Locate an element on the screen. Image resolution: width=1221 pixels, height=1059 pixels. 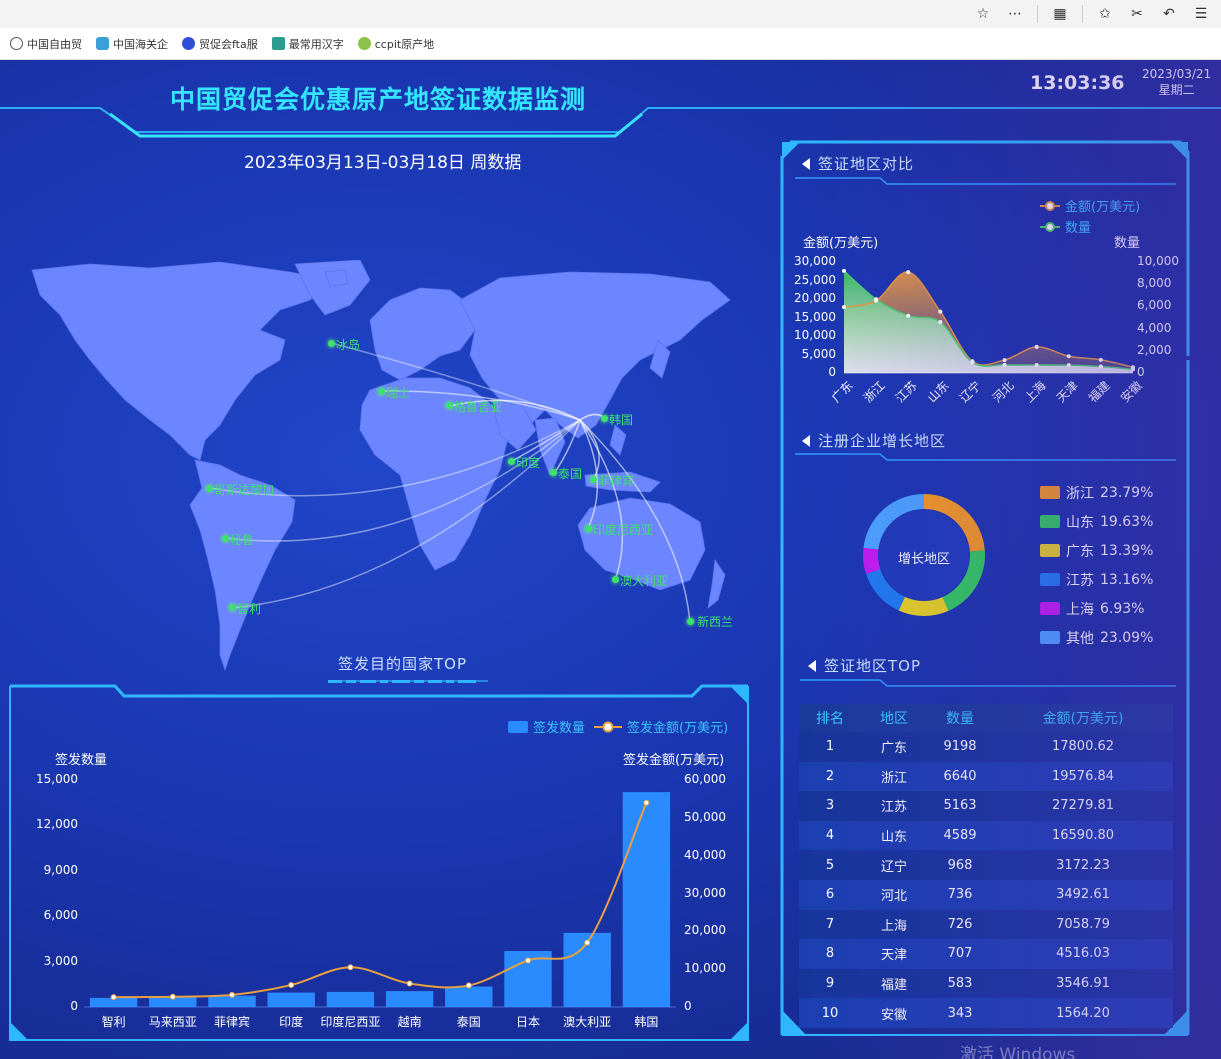
table-row: 3 江苏 5163 27279.81 is located at coordinates (986, 806).